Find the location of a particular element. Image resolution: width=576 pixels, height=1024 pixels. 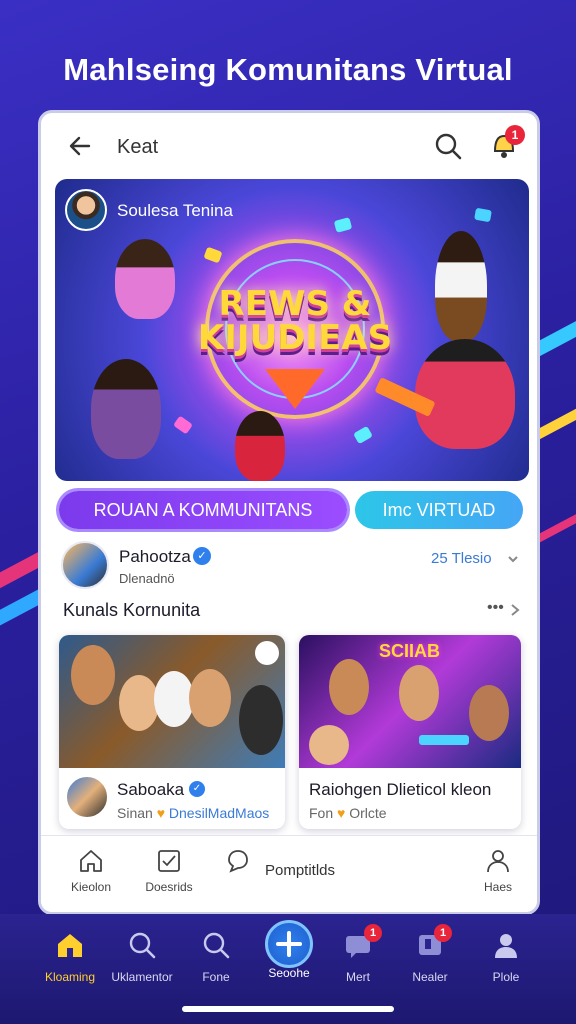

heart-bubble-icon is located at coordinates (267, 653).